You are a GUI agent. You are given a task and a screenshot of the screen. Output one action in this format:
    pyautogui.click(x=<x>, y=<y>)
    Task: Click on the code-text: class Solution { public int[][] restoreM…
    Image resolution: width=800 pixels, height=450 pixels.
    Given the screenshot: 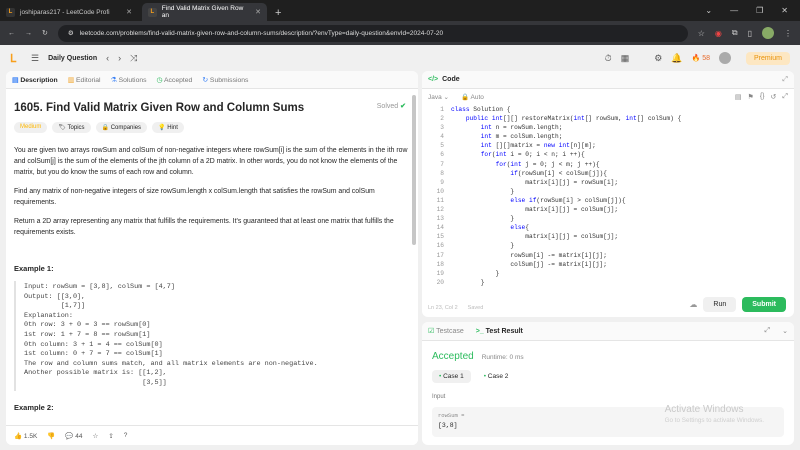 What is the action you would take?
    pyautogui.click(x=566, y=196)
    